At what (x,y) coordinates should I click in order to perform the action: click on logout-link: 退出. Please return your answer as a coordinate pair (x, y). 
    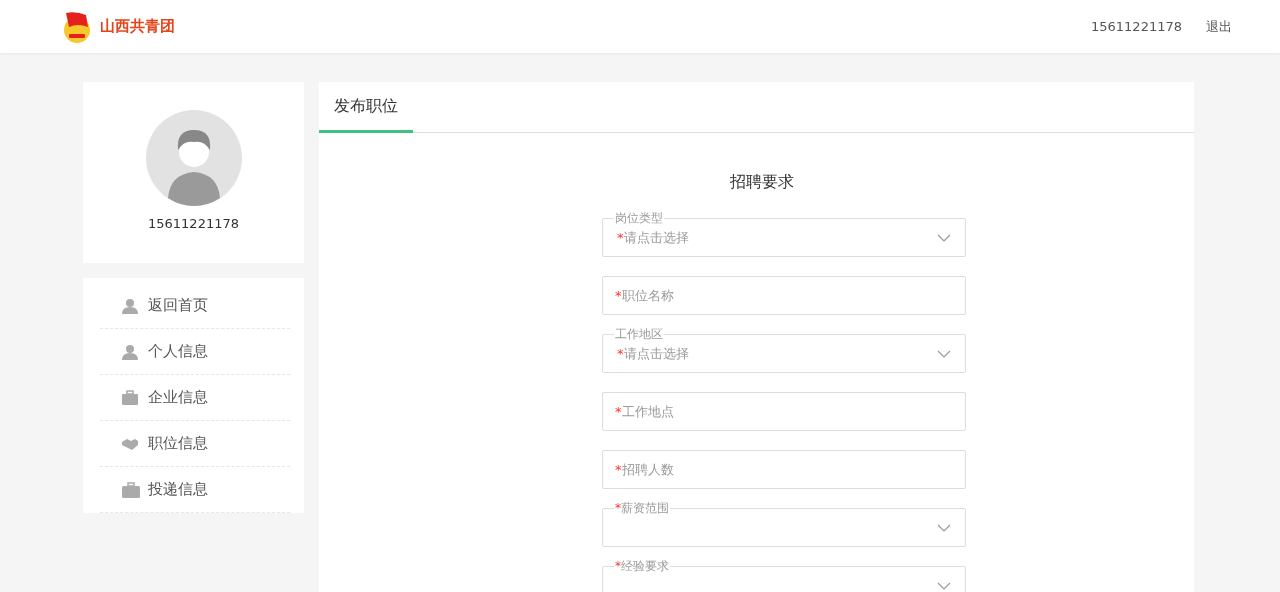
    Looking at the image, I should click on (1219, 26).